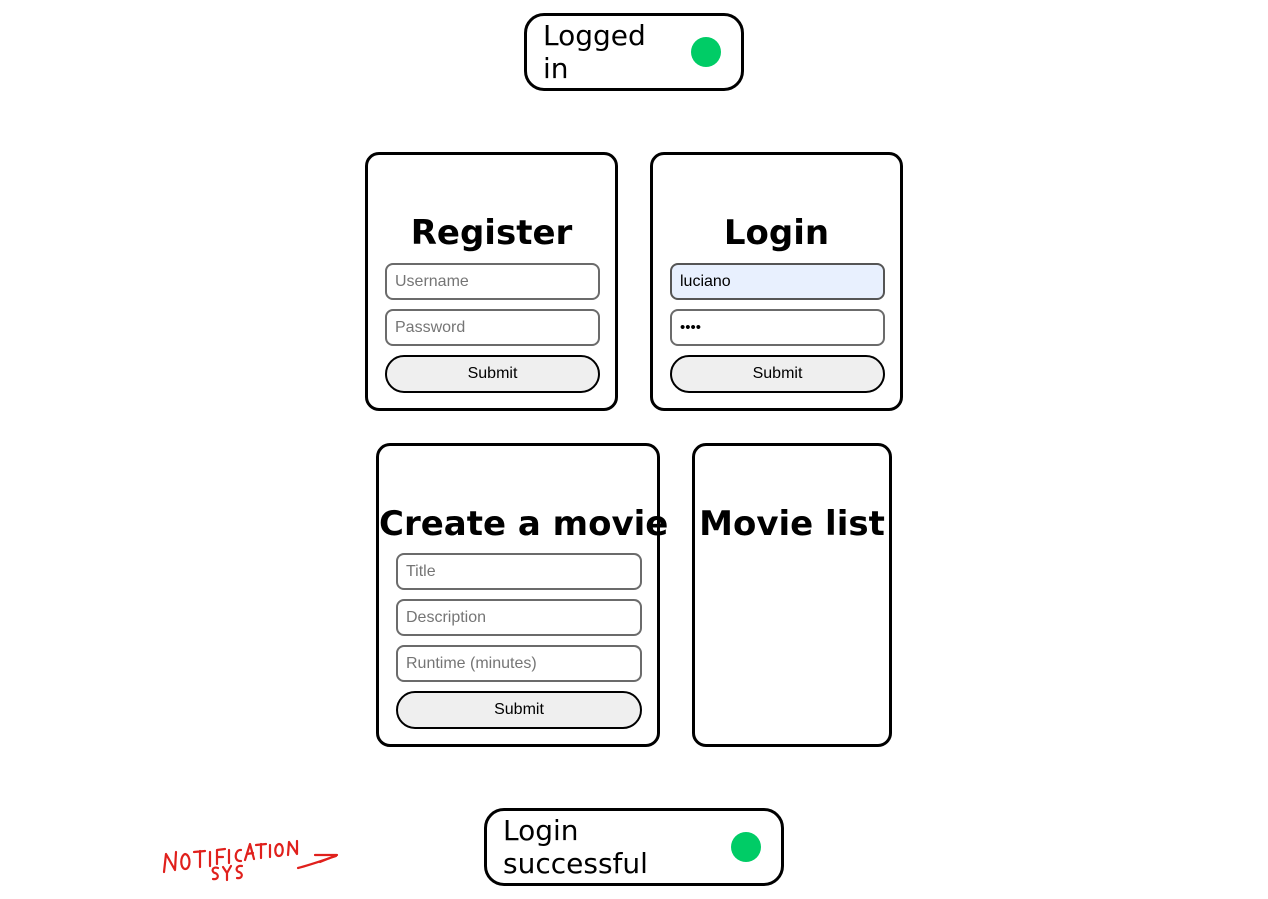 This screenshot has width=1268, height=899. Describe the element at coordinates (777, 374) in the screenshot. I see `login-submit-button: Submit` at that location.